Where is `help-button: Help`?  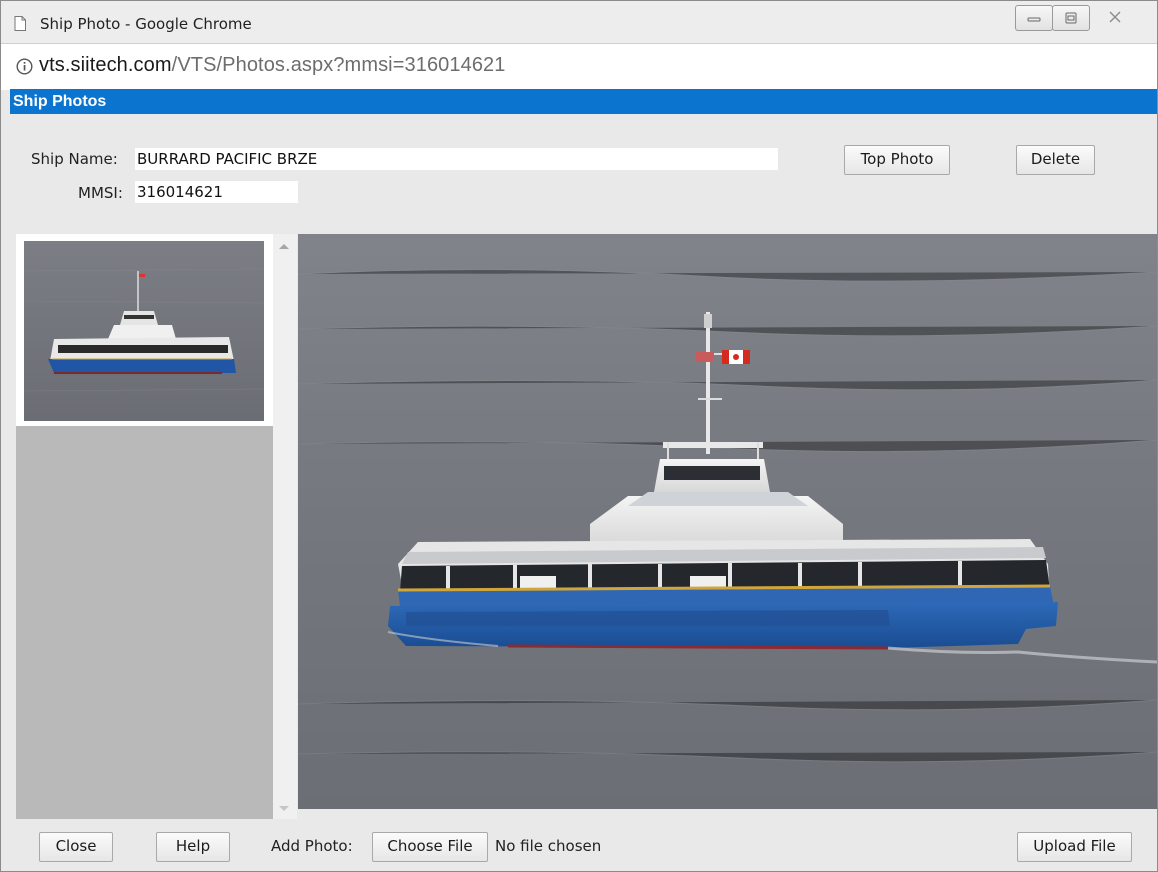
help-button: Help is located at coordinates (193, 847).